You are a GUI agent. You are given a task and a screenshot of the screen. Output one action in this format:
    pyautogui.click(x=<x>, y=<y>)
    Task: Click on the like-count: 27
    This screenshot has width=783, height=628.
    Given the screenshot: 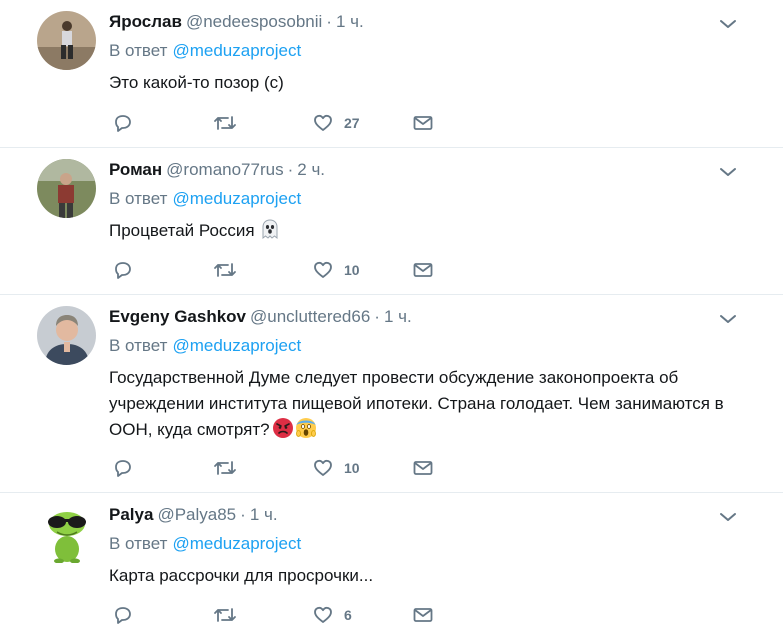 What is the action you would take?
    pyautogui.click(x=352, y=123)
    